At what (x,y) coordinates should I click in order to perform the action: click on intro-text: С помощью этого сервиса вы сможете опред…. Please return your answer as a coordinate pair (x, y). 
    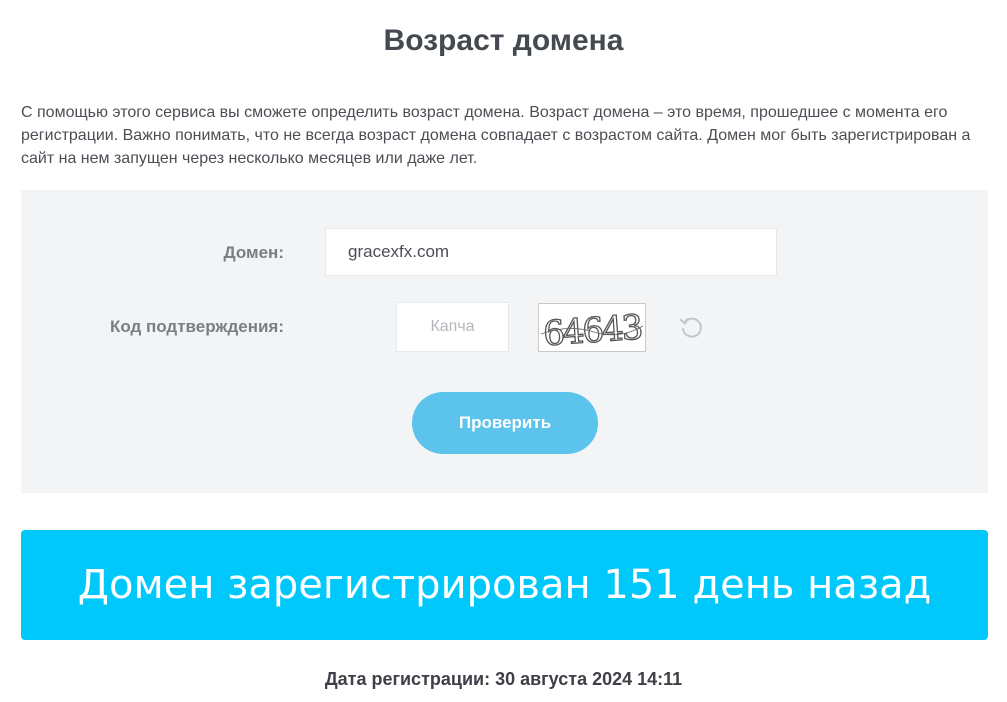
    Looking at the image, I should click on (496, 135).